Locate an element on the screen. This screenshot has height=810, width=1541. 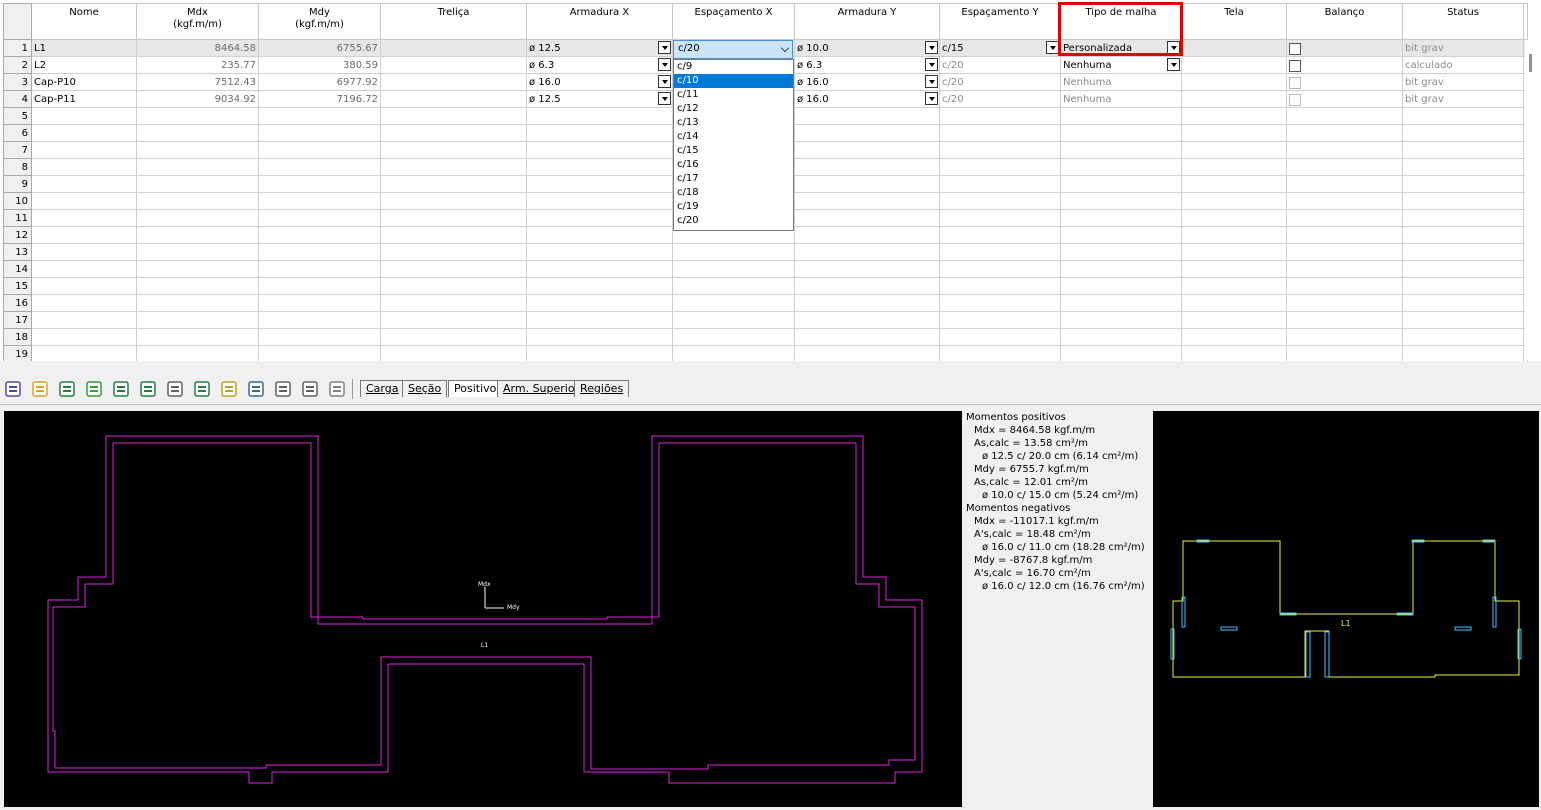
cell-nome: L2 is located at coordinates (84, 65).